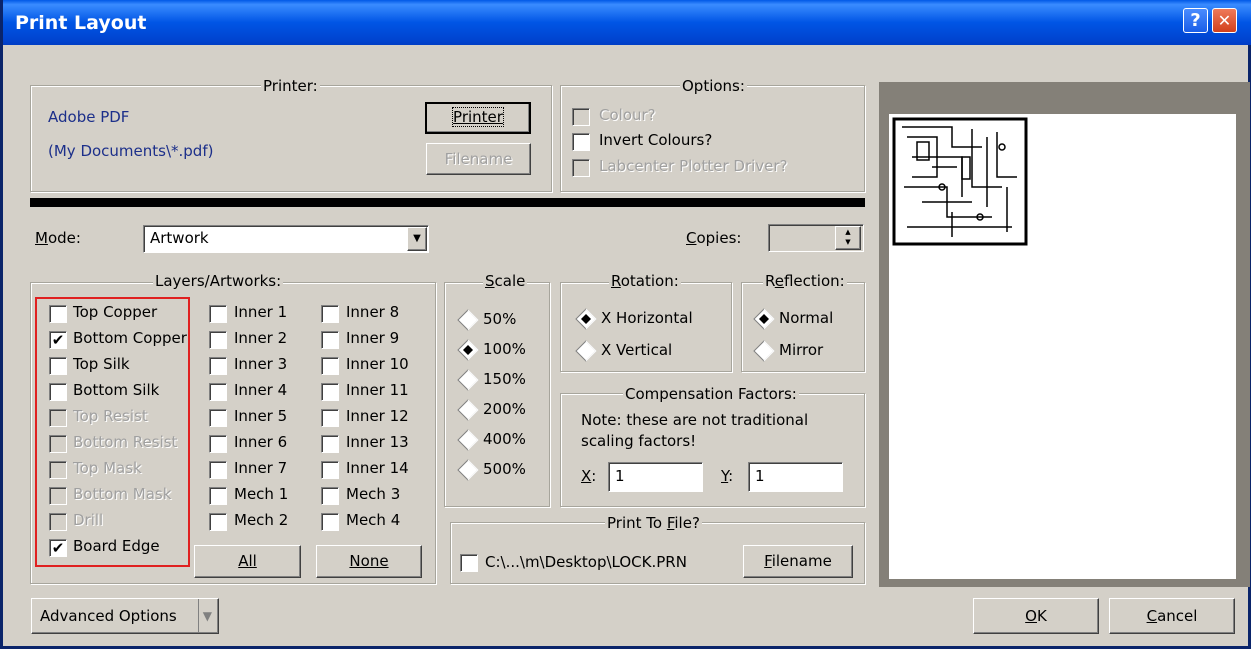 The height and width of the screenshot is (649, 1251). Describe the element at coordinates (125, 442) in the screenshot. I see `layer-label: Bottom Resist` at that location.